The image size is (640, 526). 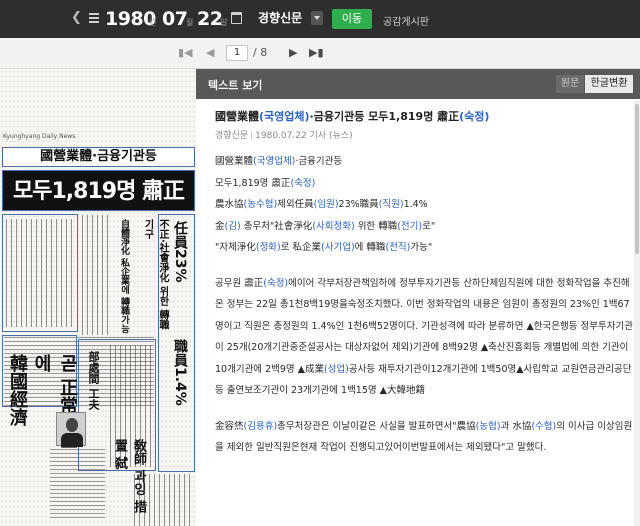 I want to click on chevron-down-icon, so click(x=317, y=18).